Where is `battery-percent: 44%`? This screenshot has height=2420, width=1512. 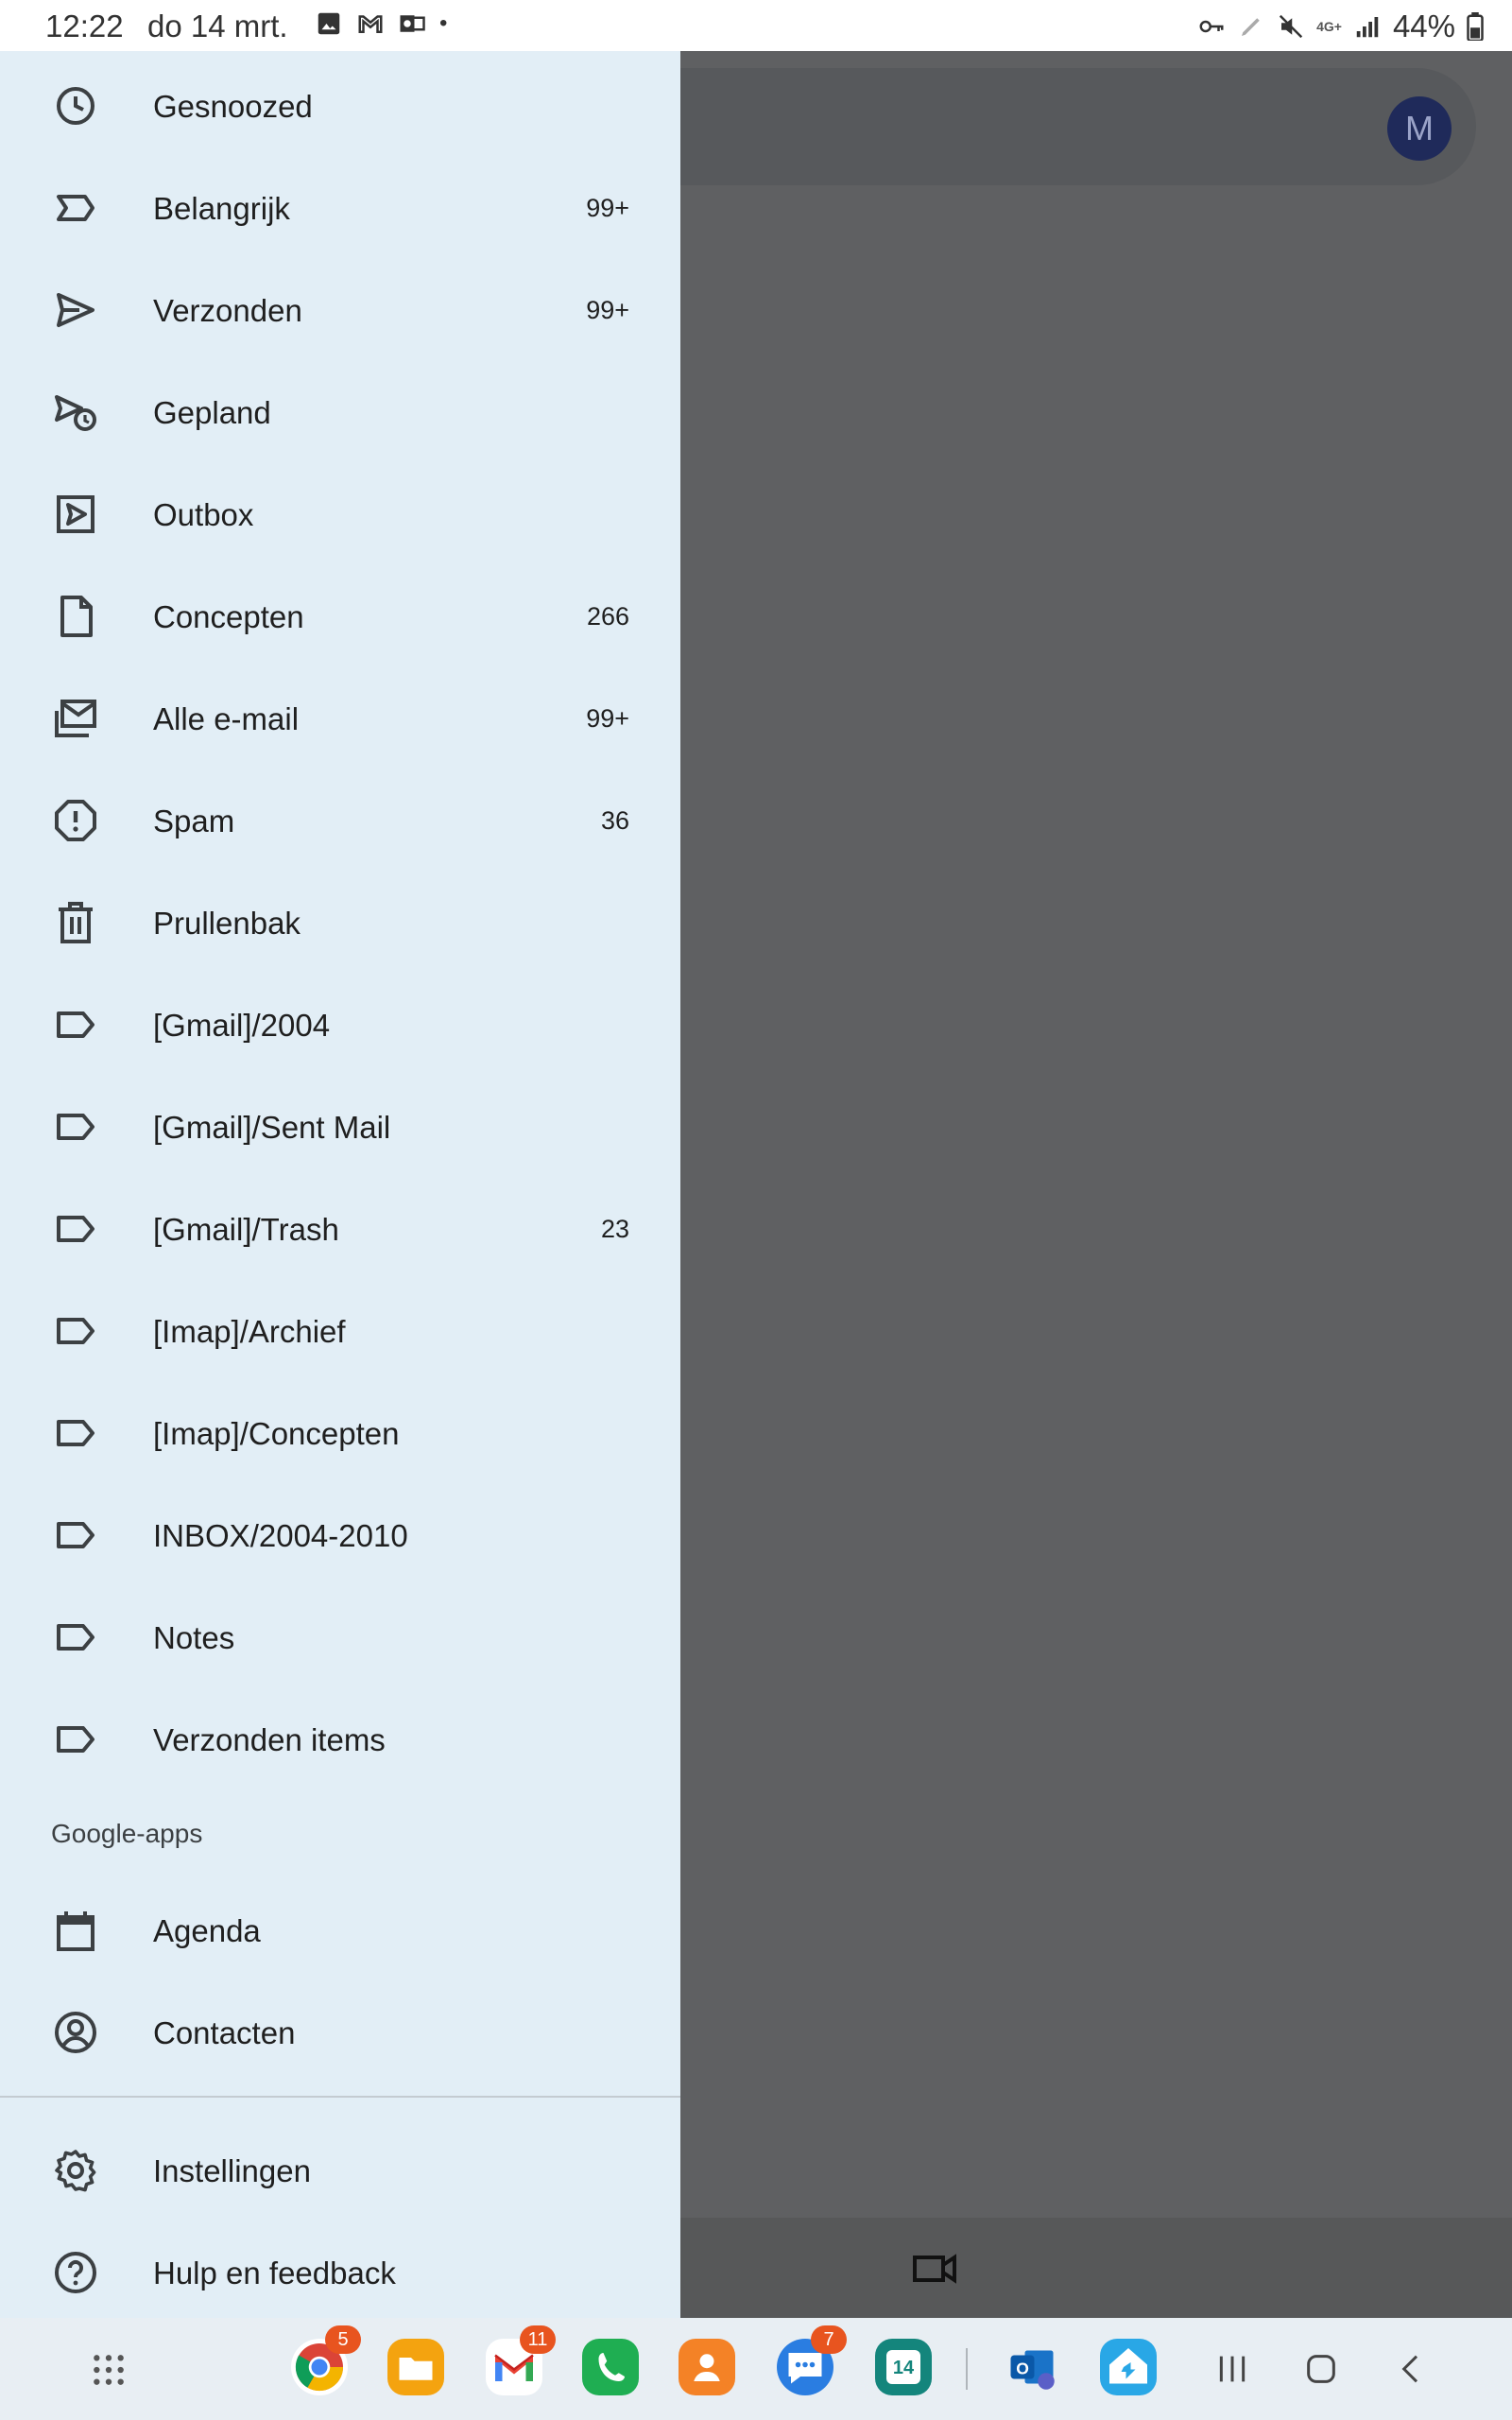 battery-percent: 44% is located at coordinates (1423, 26).